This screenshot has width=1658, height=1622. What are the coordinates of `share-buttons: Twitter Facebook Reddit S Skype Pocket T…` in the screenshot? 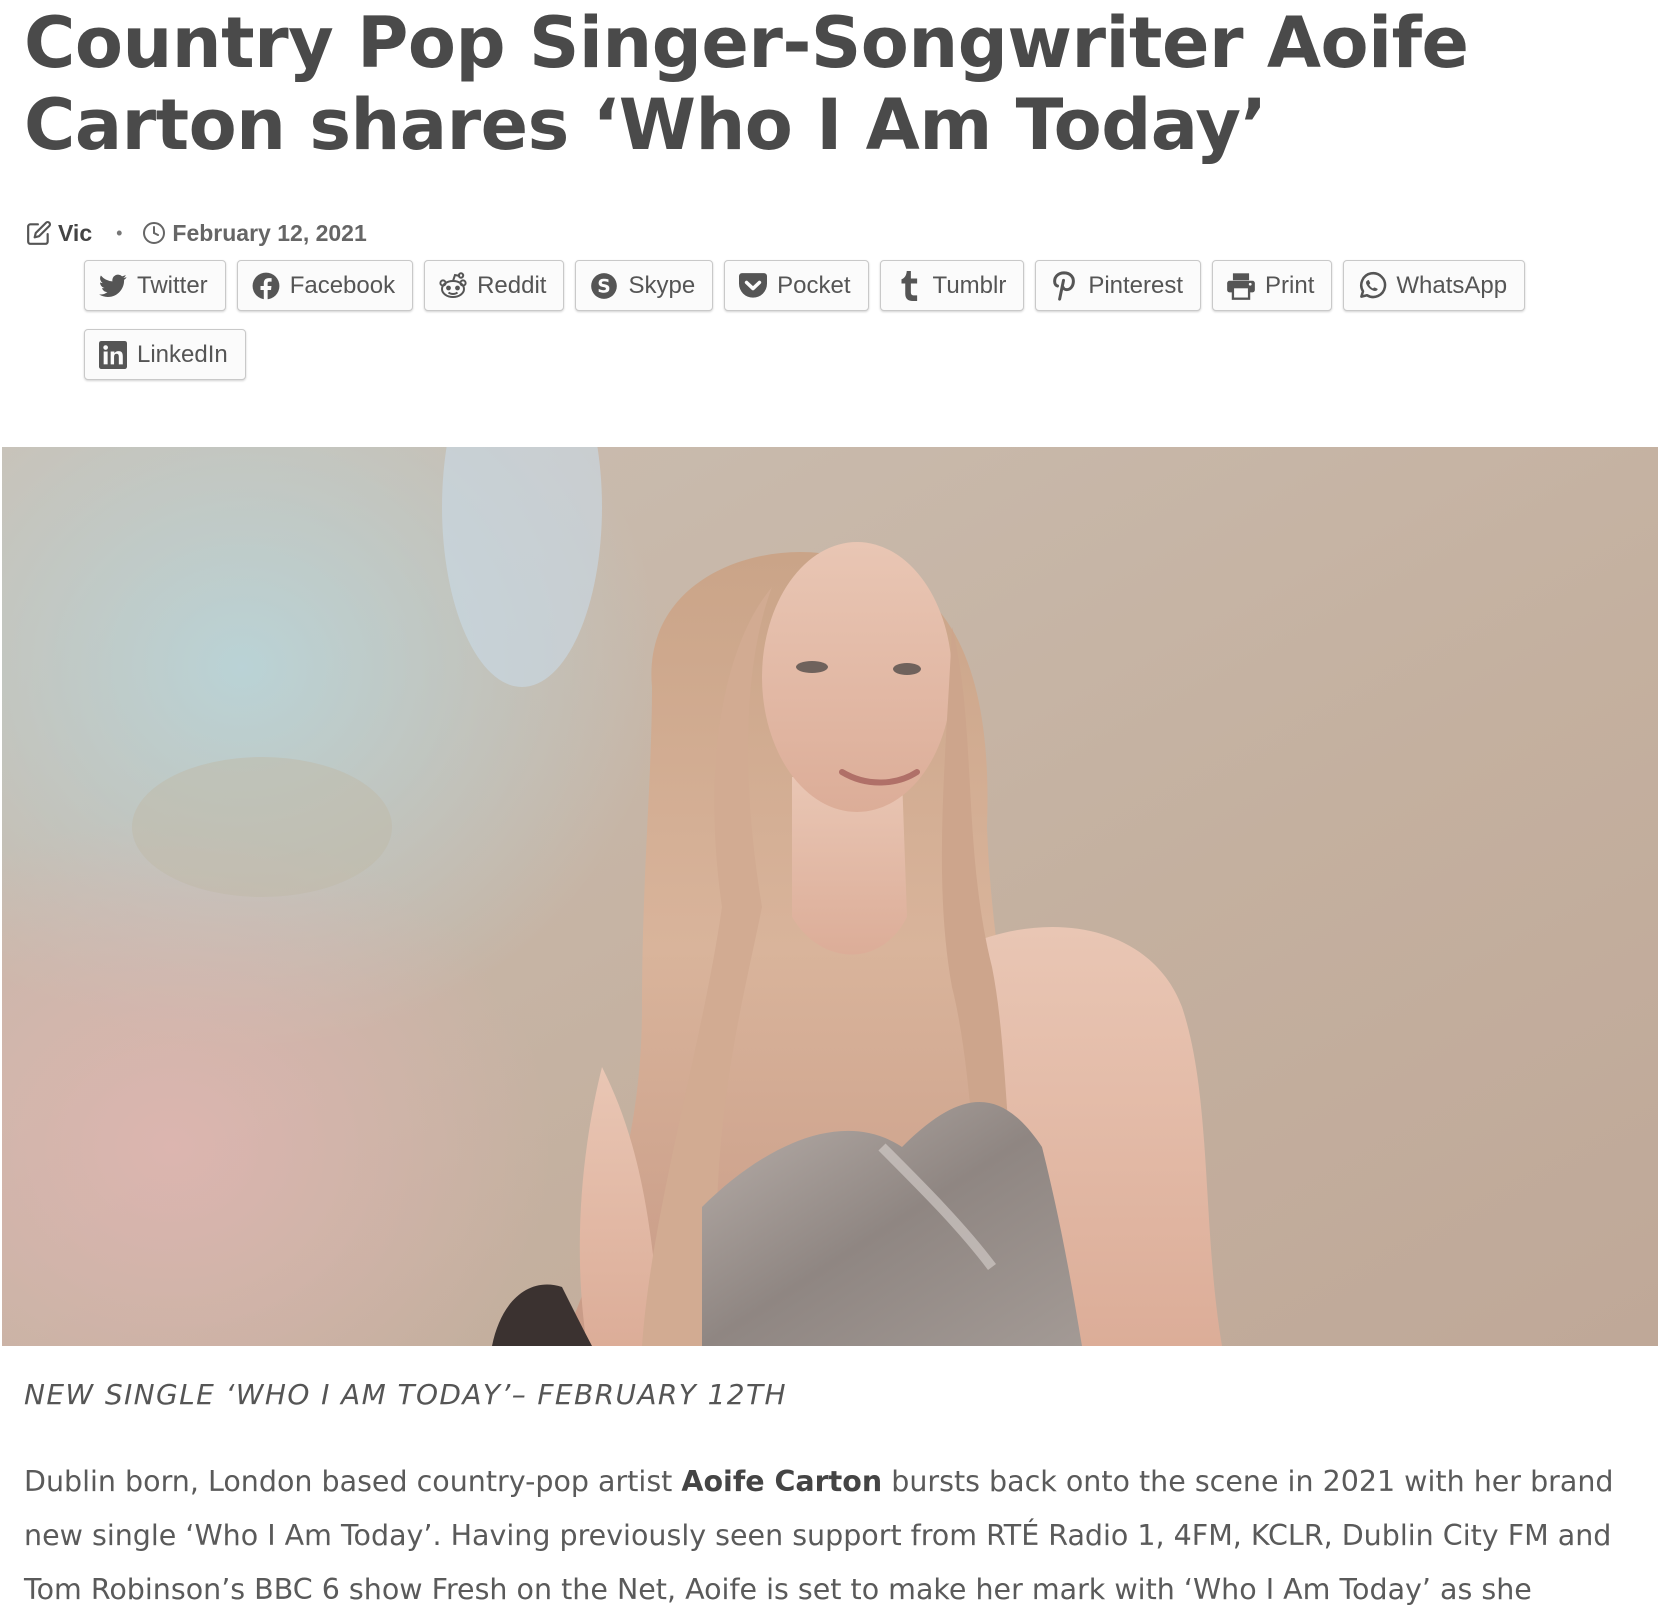 It's located at (814, 320).